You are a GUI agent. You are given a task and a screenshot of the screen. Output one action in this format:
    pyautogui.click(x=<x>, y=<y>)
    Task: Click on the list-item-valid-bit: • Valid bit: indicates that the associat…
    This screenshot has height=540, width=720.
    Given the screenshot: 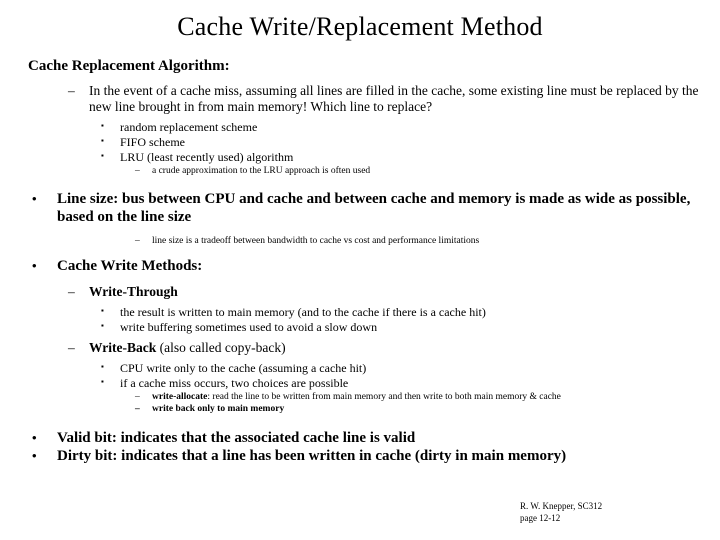 What is the action you would take?
    pyautogui.click(x=360, y=438)
    